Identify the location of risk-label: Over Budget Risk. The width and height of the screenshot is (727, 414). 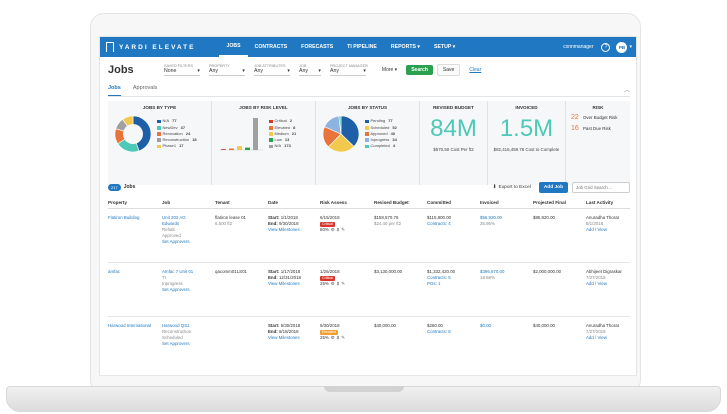
(600, 117).